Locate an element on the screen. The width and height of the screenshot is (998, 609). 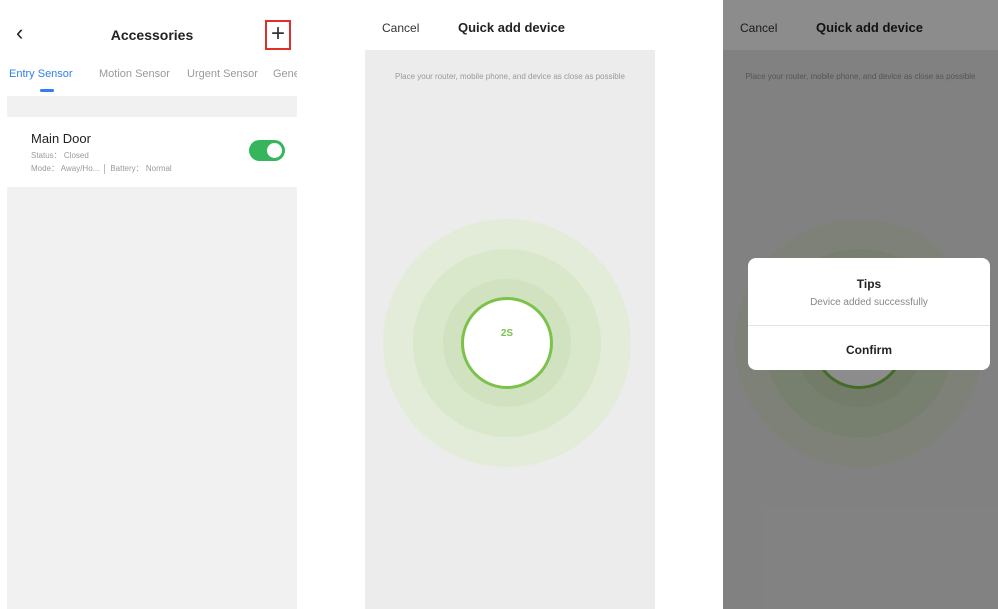
active-tab-indicator is located at coordinates (47, 90).